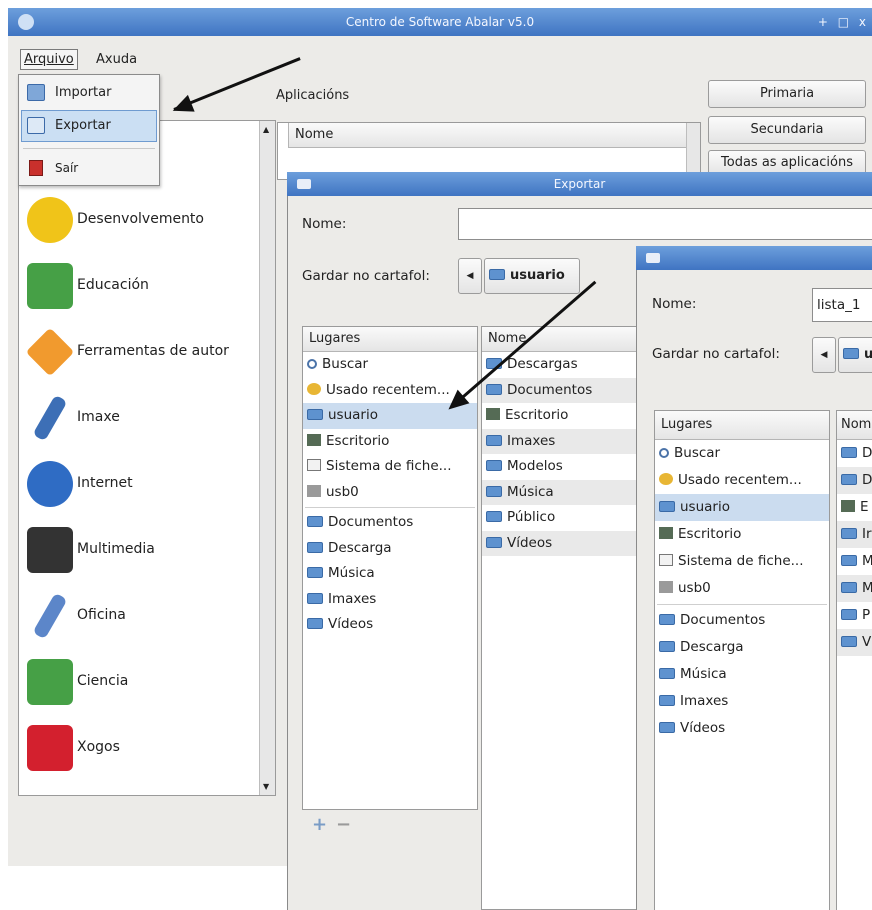 The image size is (872, 910). Describe the element at coordinates (390, 507) in the screenshot. I see `places-separator` at that location.